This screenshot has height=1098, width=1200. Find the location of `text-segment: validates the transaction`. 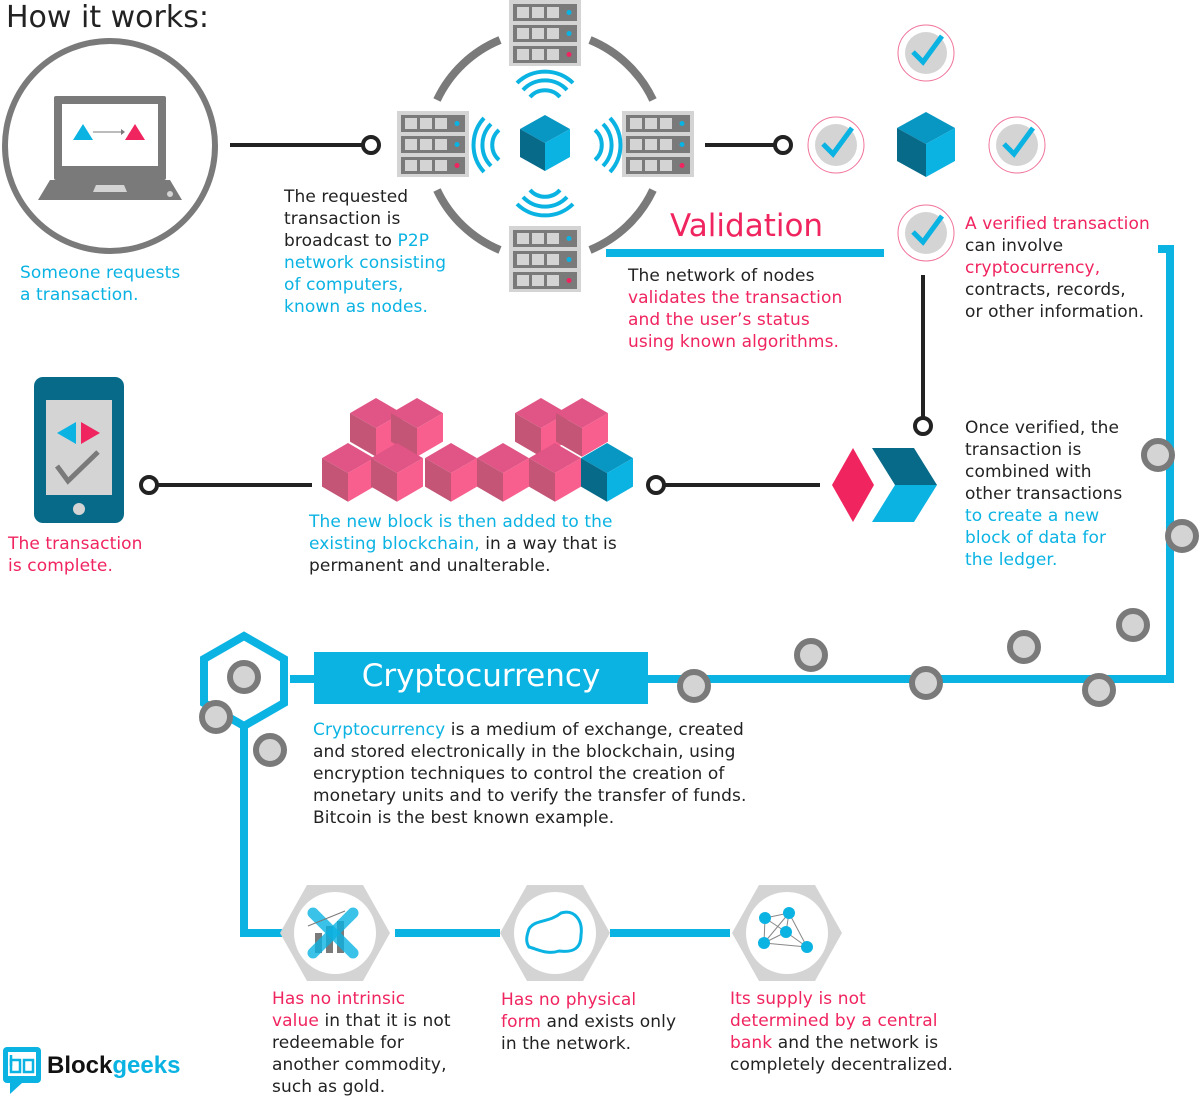

text-segment: validates the transaction is located at coordinates (735, 298).